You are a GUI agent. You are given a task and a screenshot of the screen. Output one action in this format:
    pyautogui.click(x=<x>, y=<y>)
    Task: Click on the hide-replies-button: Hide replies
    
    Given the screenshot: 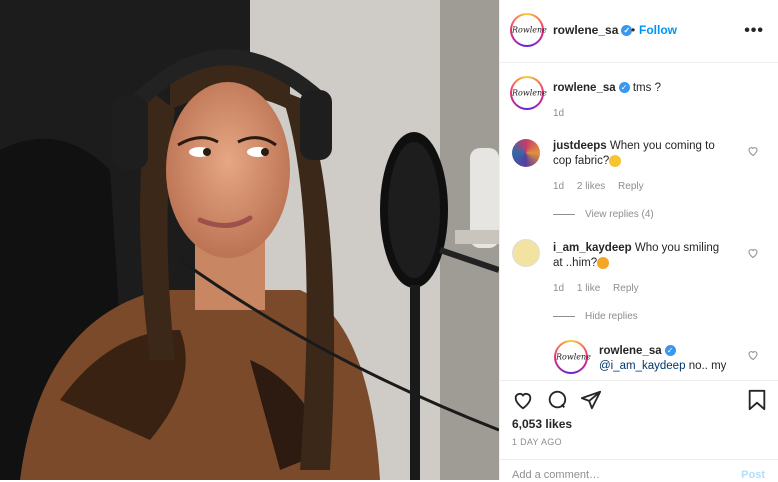 What is the action you would take?
    pyautogui.click(x=595, y=316)
    